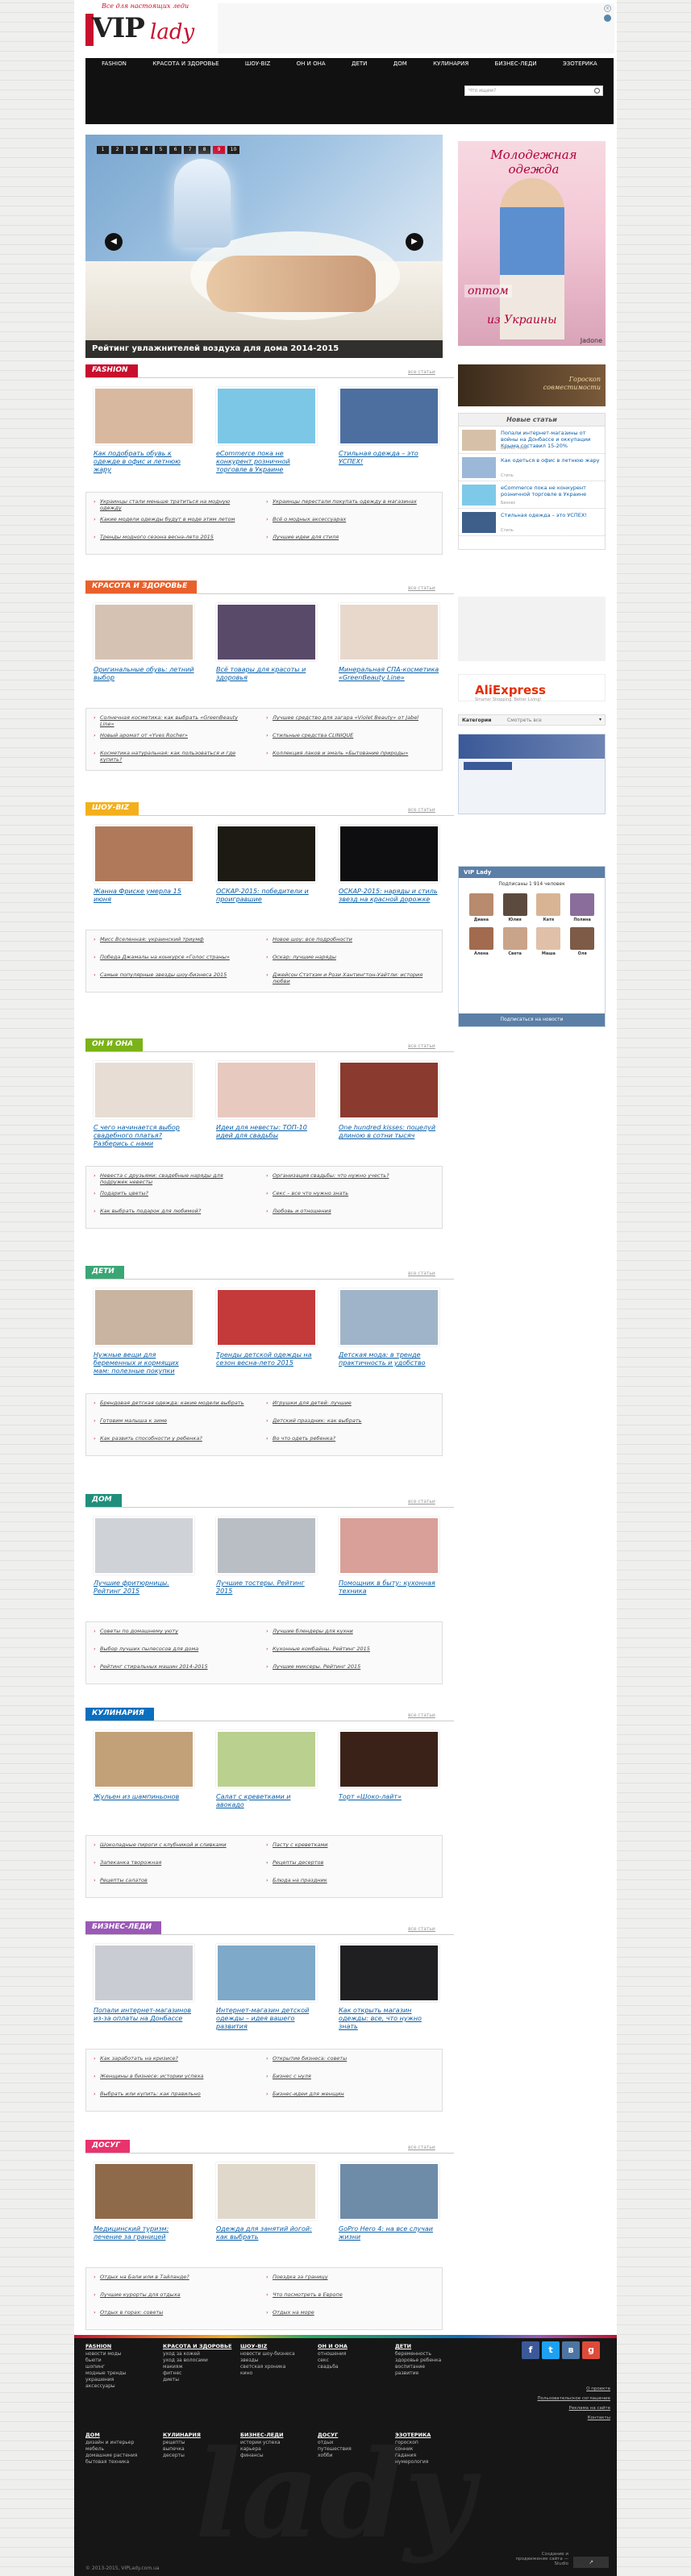 This screenshot has width=691, height=2576. I want to click on article-title: Торт «Шоко-лайт», so click(389, 1797).